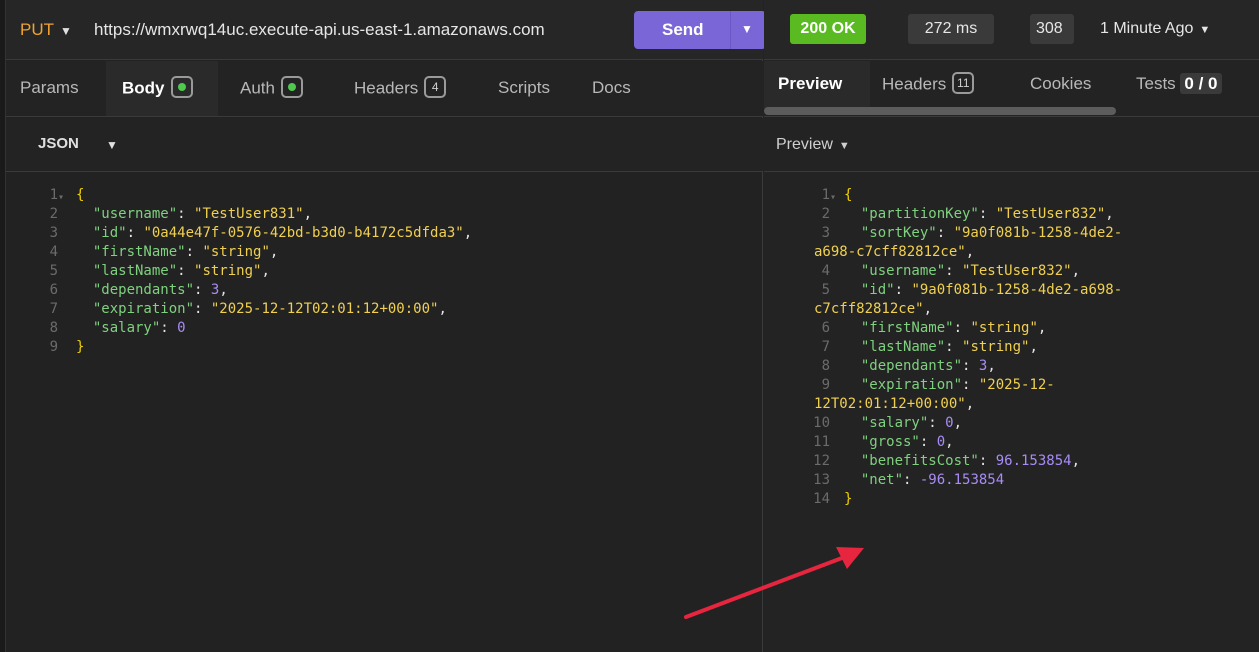 This screenshot has height=652, width=1259. What do you see at coordinates (611, 88) in the screenshot?
I see `tab-docs: Docs` at bounding box center [611, 88].